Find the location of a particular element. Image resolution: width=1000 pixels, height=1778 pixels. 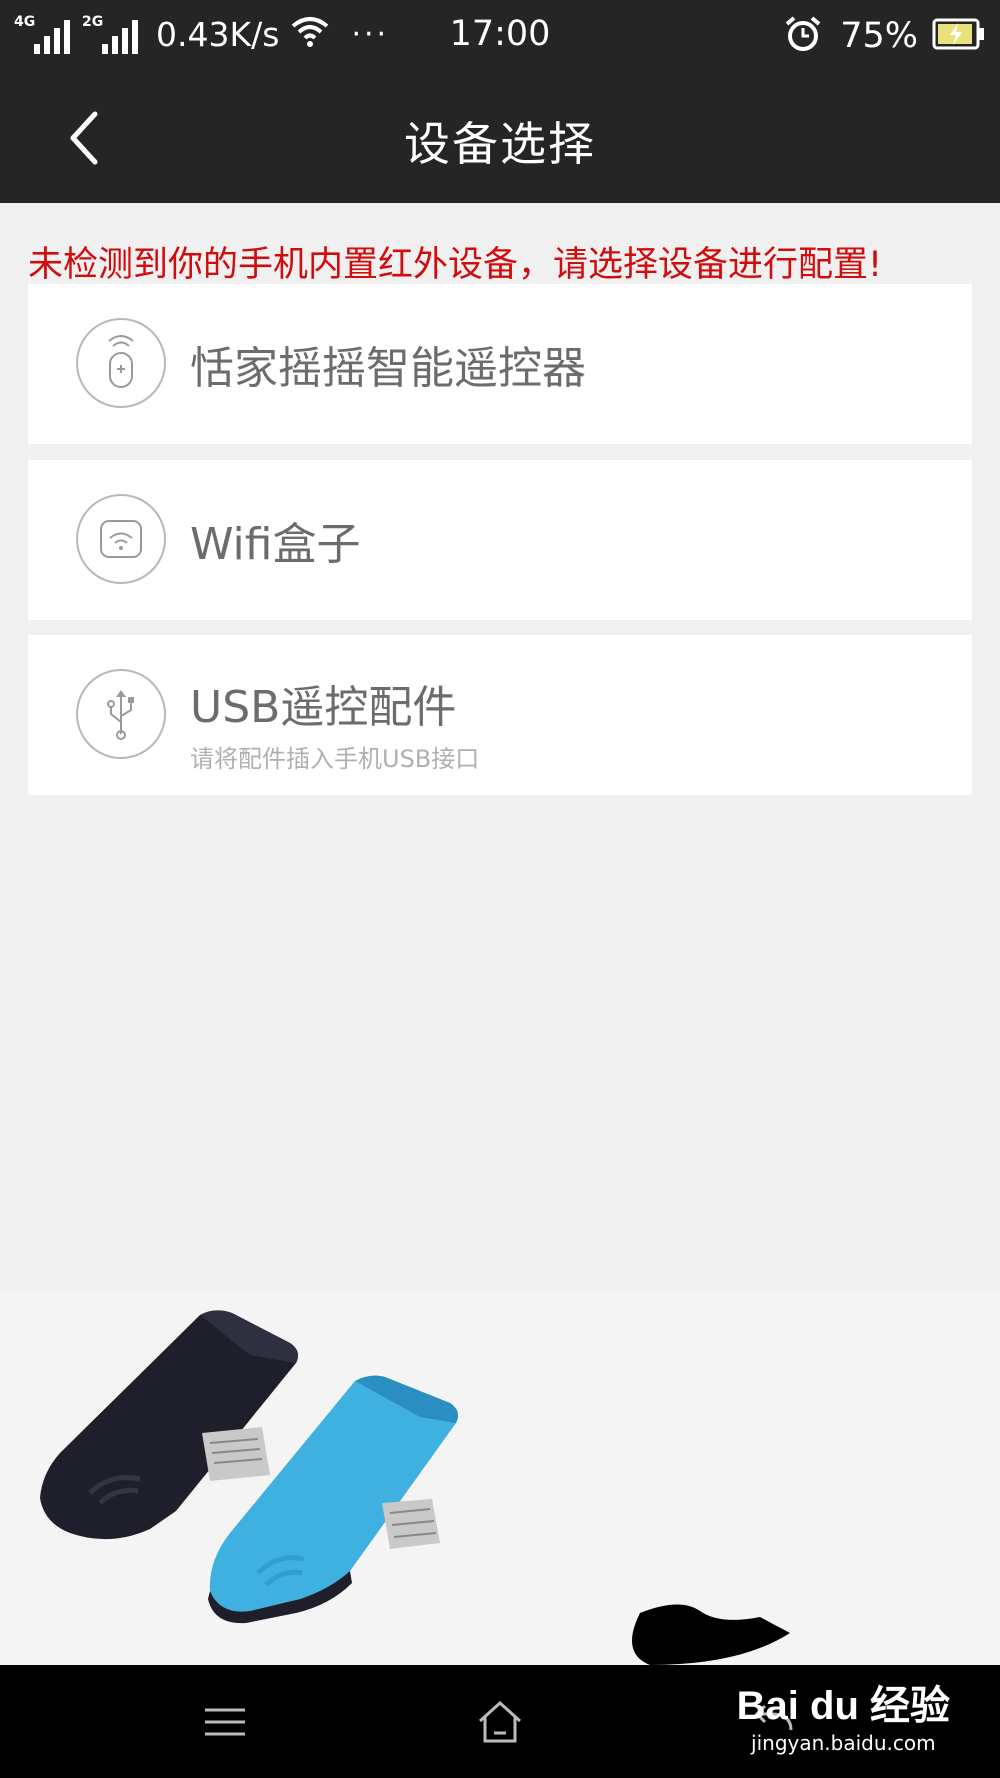

home-button is located at coordinates (500, 1722).